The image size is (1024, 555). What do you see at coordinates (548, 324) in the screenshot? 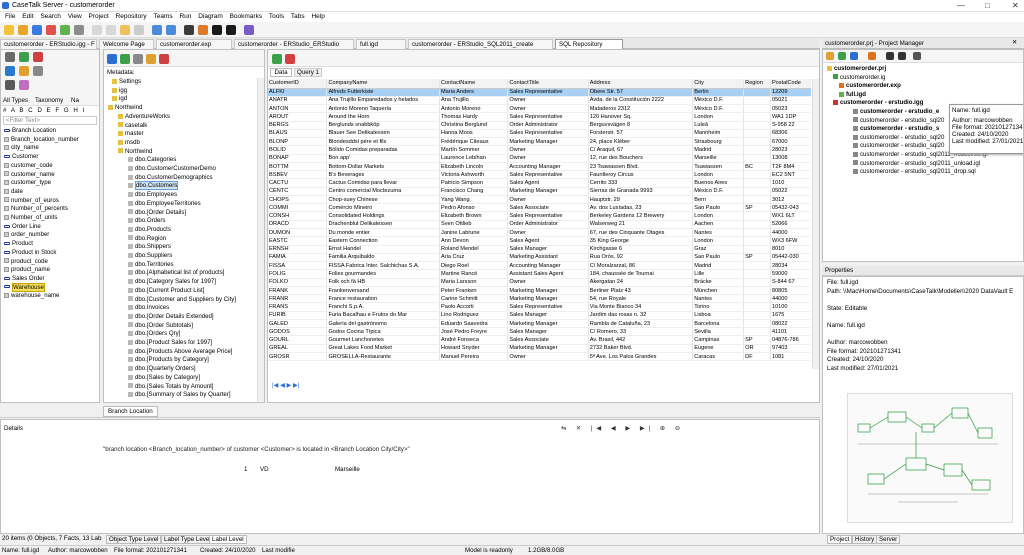
I see `table-cell: Marketing Manager` at bounding box center [548, 324].